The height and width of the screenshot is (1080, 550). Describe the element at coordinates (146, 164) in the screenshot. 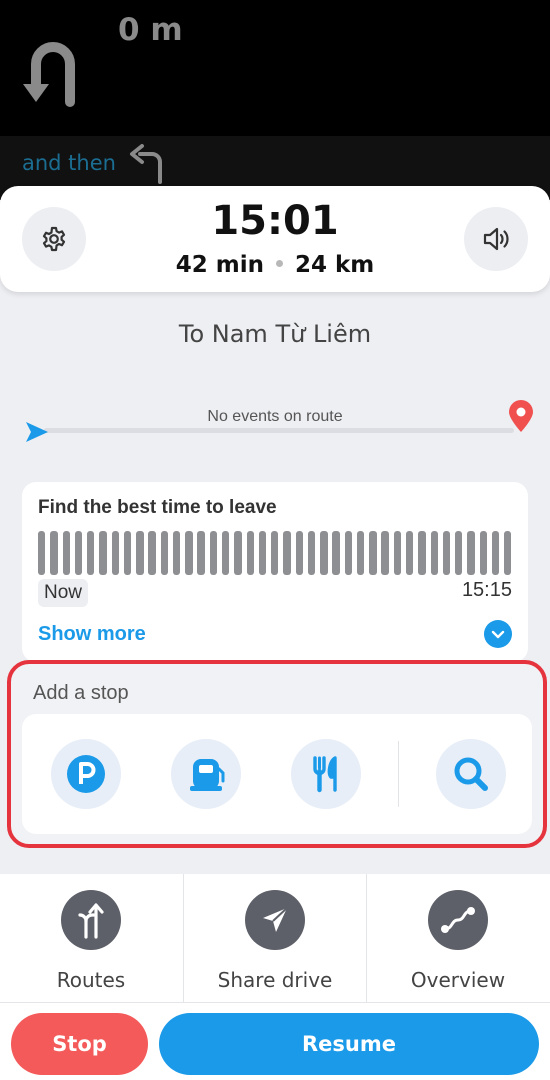

I see `turn-left-icon` at that location.